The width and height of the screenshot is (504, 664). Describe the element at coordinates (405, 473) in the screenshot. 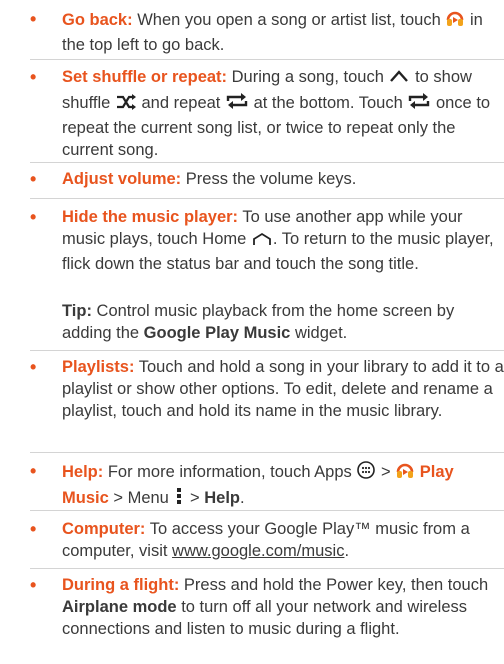

I see `play-music-icon` at that location.